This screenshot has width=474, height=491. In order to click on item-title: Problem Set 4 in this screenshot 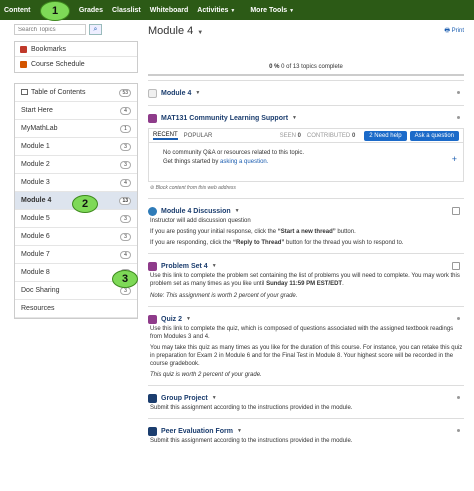, I will do `click(184, 266)`.